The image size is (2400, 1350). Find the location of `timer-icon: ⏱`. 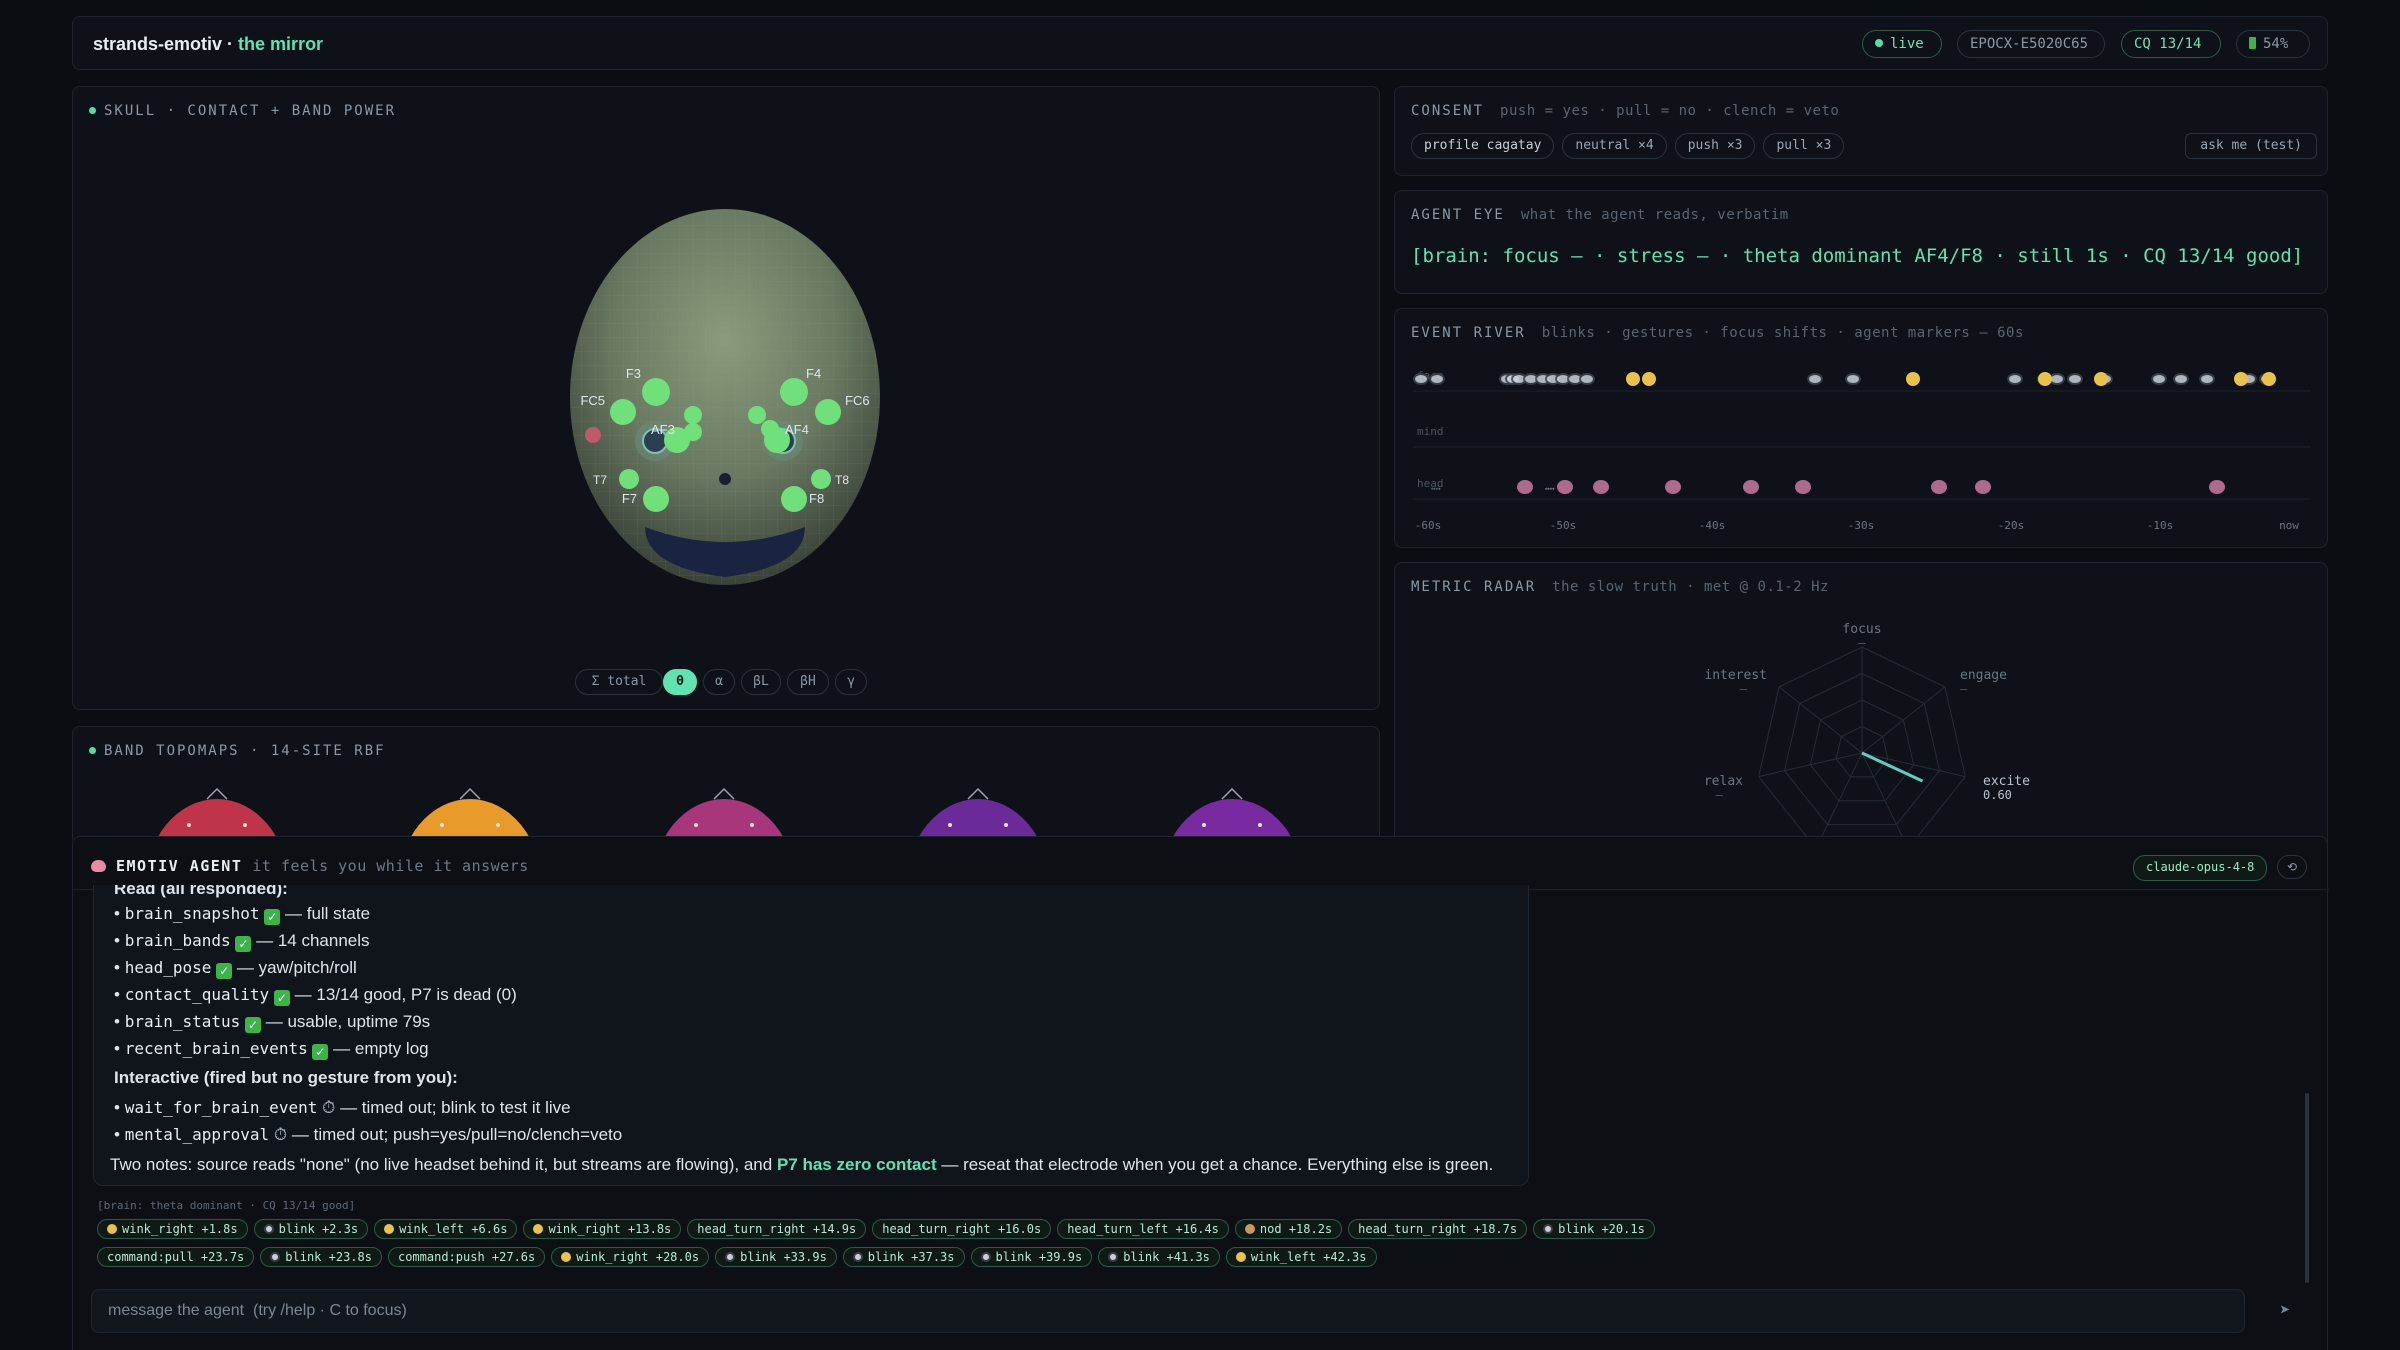

timer-icon: ⏱ is located at coordinates (329, 1107).